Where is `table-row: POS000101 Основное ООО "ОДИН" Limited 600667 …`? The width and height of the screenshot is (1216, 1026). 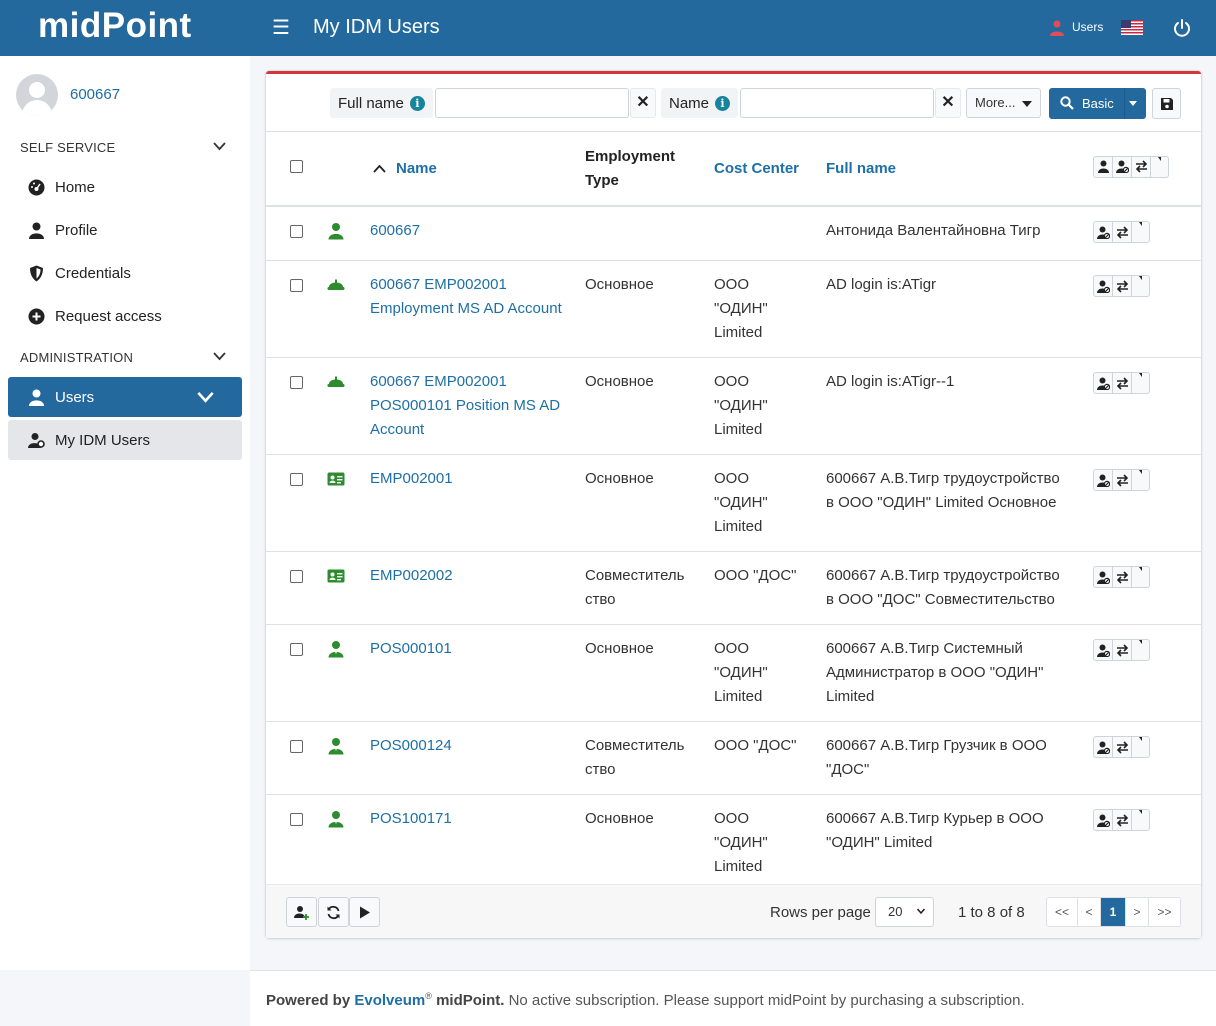 table-row: POS000101 Основное ООО "ОДИН" Limited 600667 … is located at coordinates (733, 673).